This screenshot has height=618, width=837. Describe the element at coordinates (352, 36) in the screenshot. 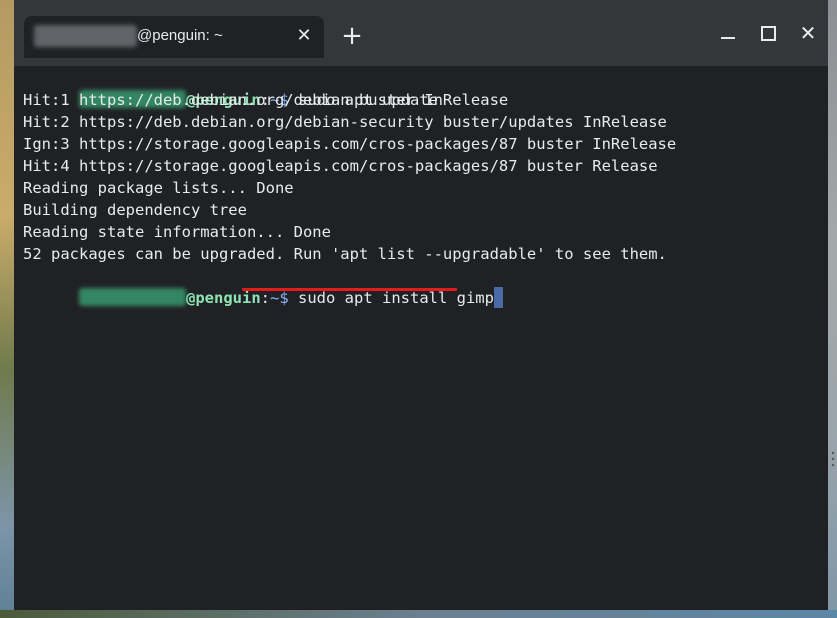

I see `new-tab-button: +` at that location.